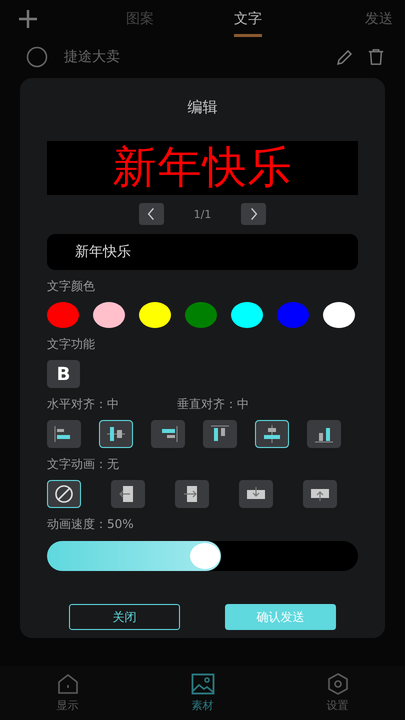 This screenshot has height=720, width=405. Describe the element at coordinates (376, 57) in the screenshot. I see `delete-icon` at that location.